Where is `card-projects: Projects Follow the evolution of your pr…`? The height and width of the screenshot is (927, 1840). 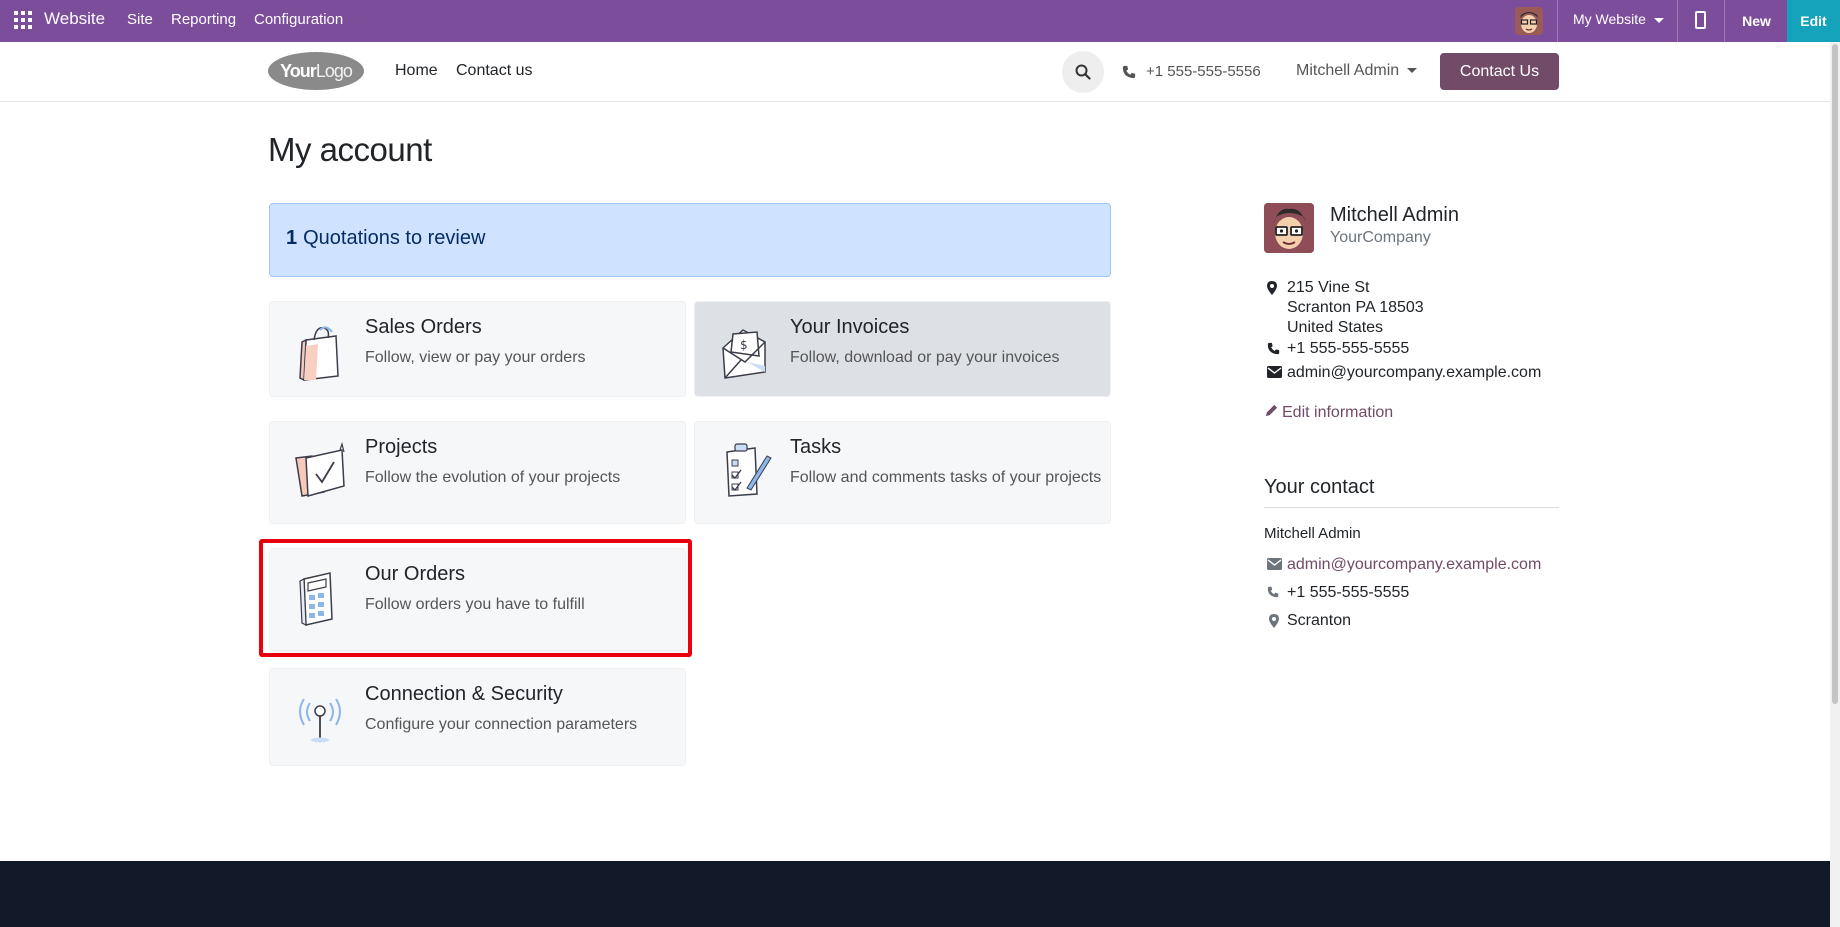
card-projects: Projects Follow the evolution of your pr… is located at coordinates (477, 472).